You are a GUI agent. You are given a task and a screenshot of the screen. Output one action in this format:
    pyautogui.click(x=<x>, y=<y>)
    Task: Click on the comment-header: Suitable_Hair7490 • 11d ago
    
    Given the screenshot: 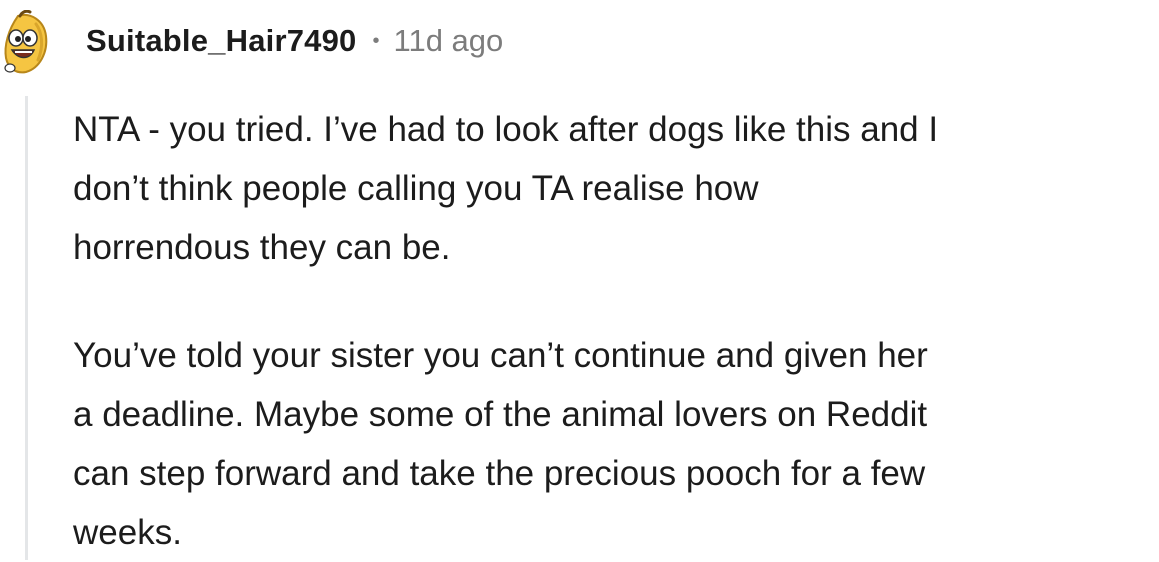 What is the action you would take?
    pyautogui.click(x=294, y=41)
    